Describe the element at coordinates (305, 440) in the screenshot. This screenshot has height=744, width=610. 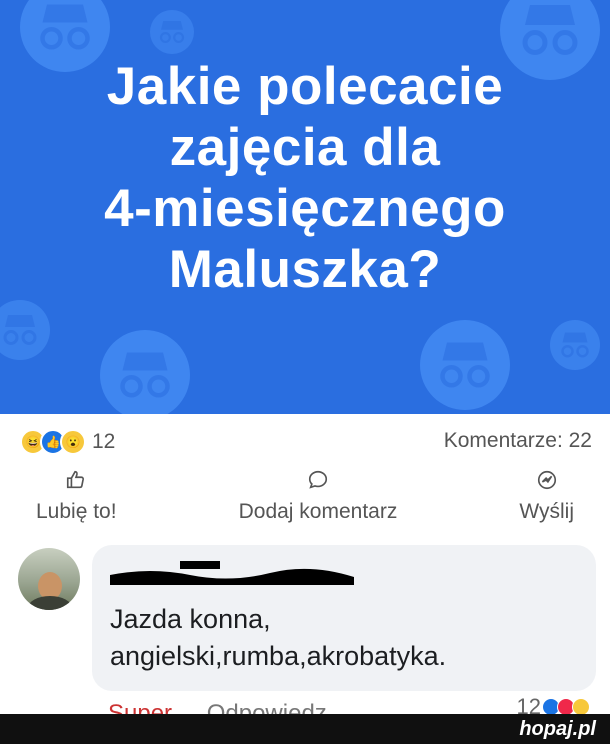
I see `stats-bar: 😆 👍 😮 12 Komentarze: 22` at that location.